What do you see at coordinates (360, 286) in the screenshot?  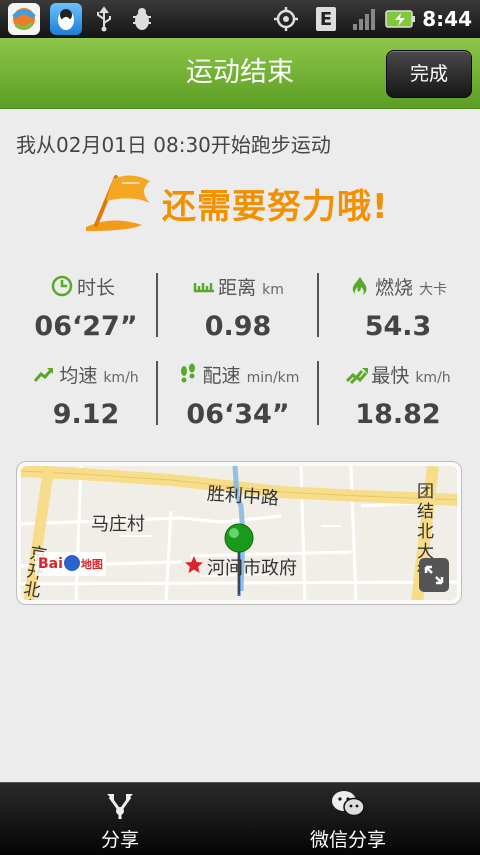 I see `flame-icon` at bounding box center [360, 286].